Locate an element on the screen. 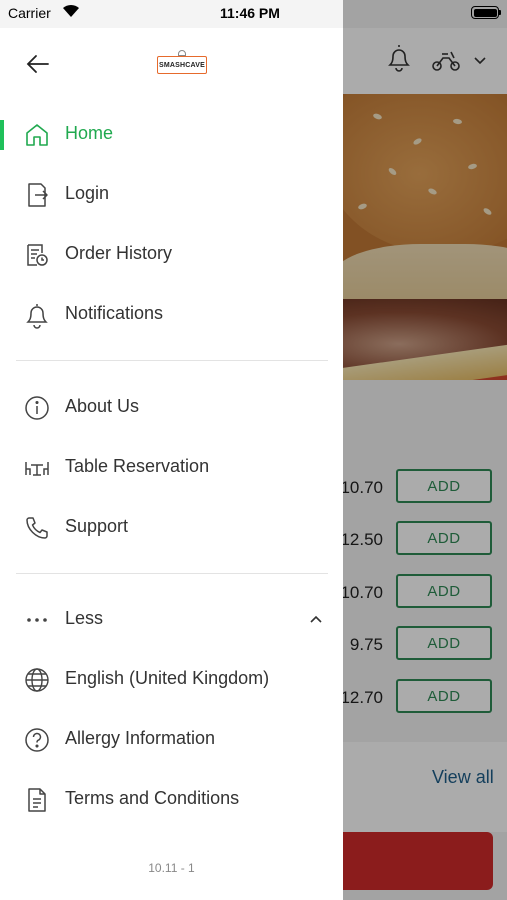  menu-item-table-reservation: Table Reservation is located at coordinates (171, 467).